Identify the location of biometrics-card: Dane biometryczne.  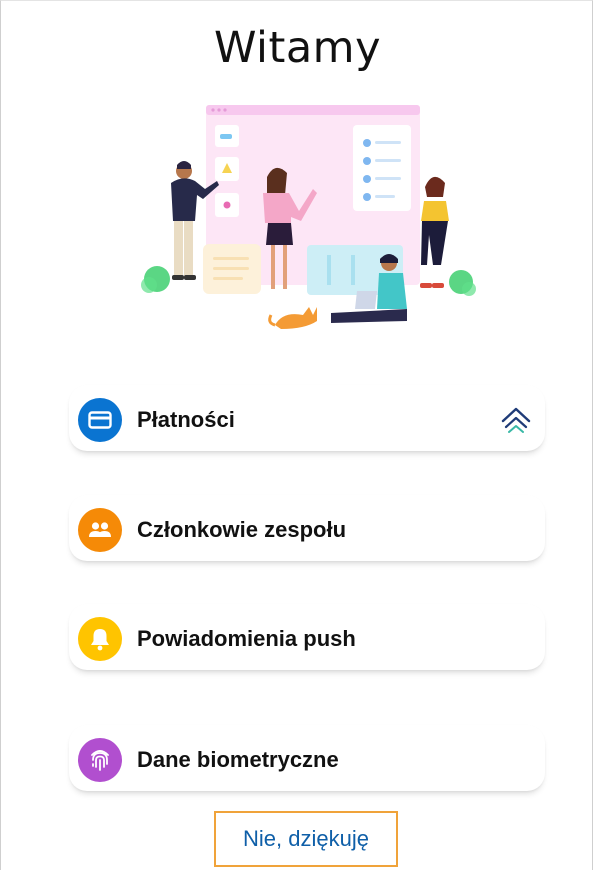
(307, 758).